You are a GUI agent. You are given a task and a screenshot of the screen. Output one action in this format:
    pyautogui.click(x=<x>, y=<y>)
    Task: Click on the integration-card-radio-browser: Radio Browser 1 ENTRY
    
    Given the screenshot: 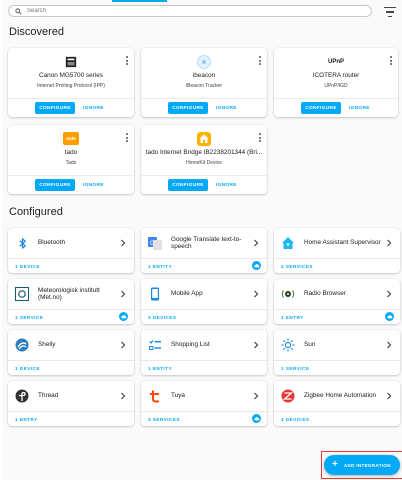 What is the action you would take?
    pyautogui.click(x=337, y=301)
    